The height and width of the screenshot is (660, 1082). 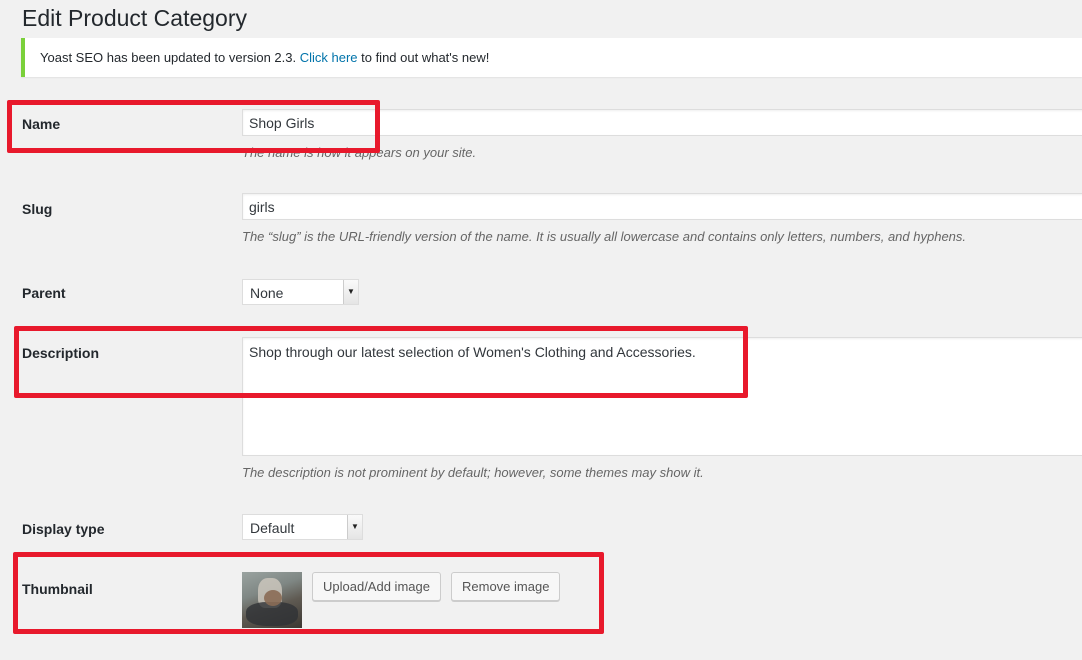 I want to click on parent-label: Parent, so click(x=44, y=293).